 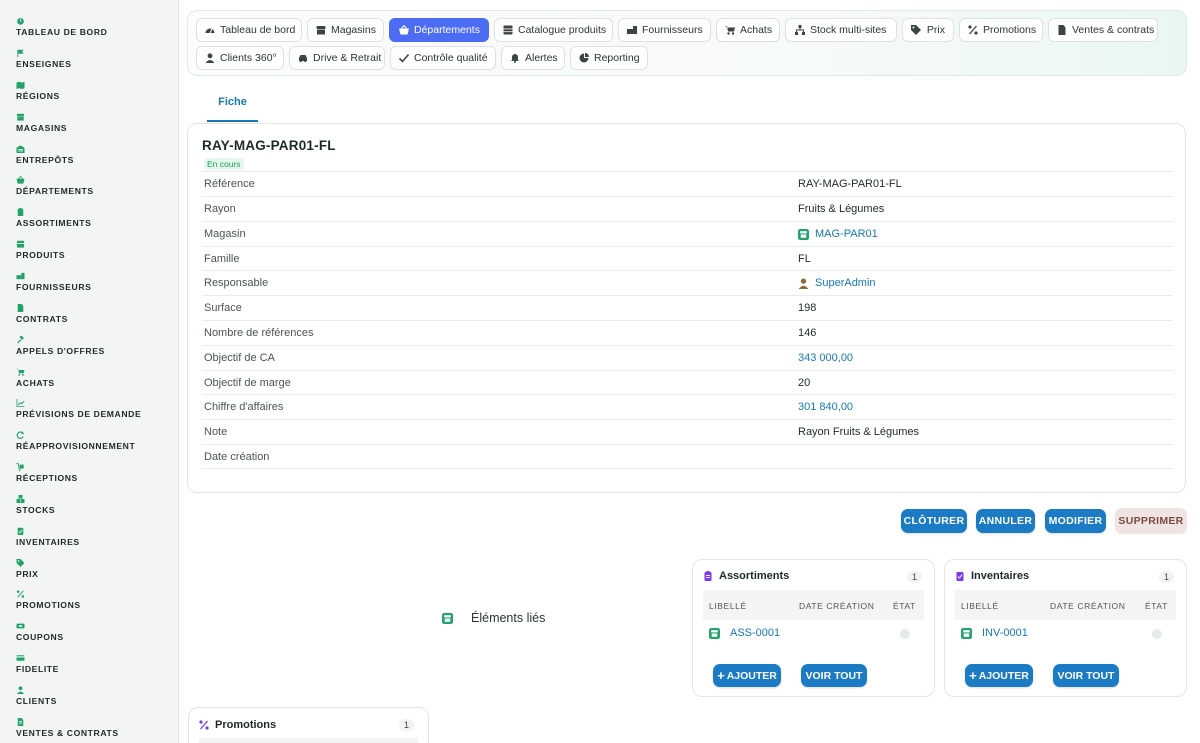 What do you see at coordinates (240, 58) in the screenshot?
I see `tab-clients-360: Clients 360°` at bounding box center [240, 58].